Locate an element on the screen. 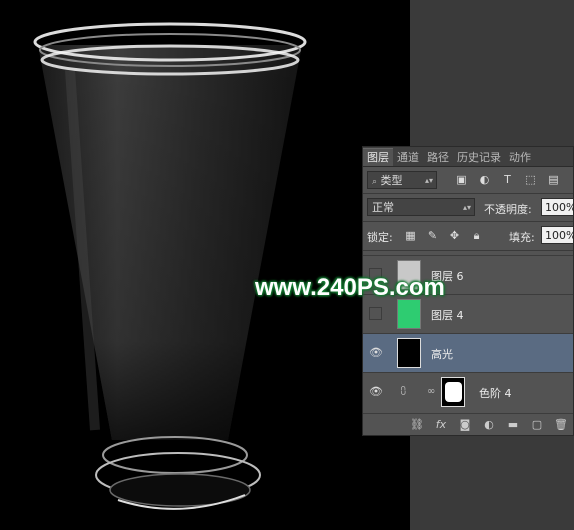 Image resolution: width=574 pixels, height=530 pixels. mask-shape is located at coordinates (453, 392).